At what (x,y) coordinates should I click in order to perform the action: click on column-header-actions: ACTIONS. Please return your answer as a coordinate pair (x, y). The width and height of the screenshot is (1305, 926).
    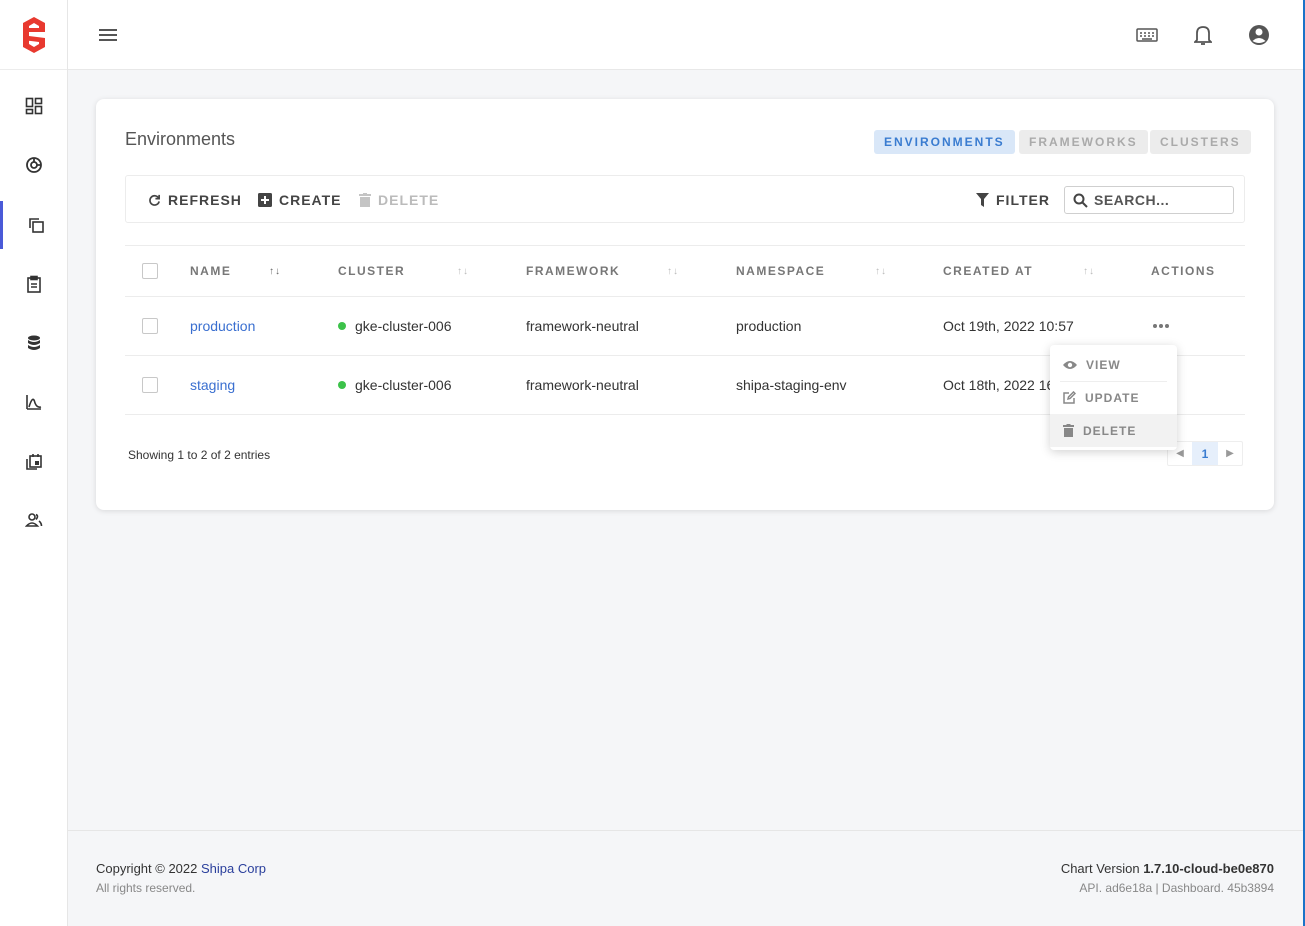
    Looking at the image, I should click on (1183, 271).